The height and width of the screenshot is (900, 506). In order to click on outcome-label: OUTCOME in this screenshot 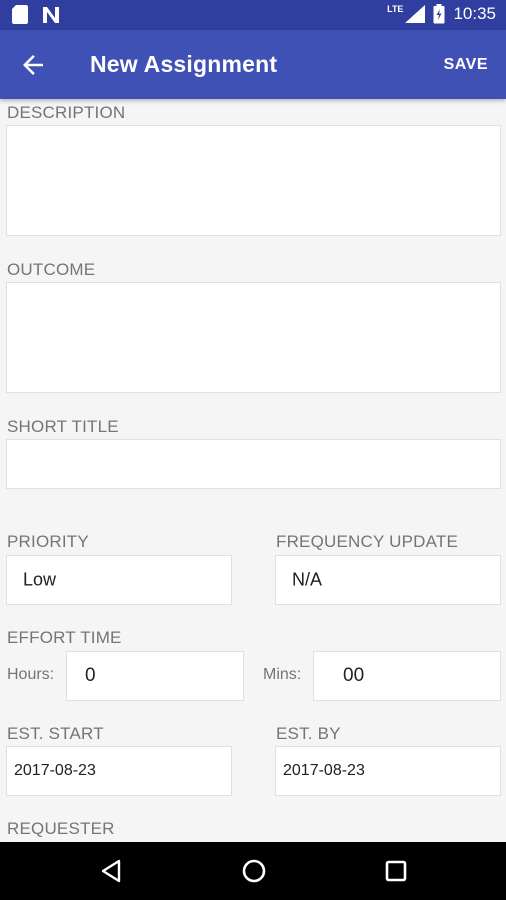, I will do `click(51, 269)`.